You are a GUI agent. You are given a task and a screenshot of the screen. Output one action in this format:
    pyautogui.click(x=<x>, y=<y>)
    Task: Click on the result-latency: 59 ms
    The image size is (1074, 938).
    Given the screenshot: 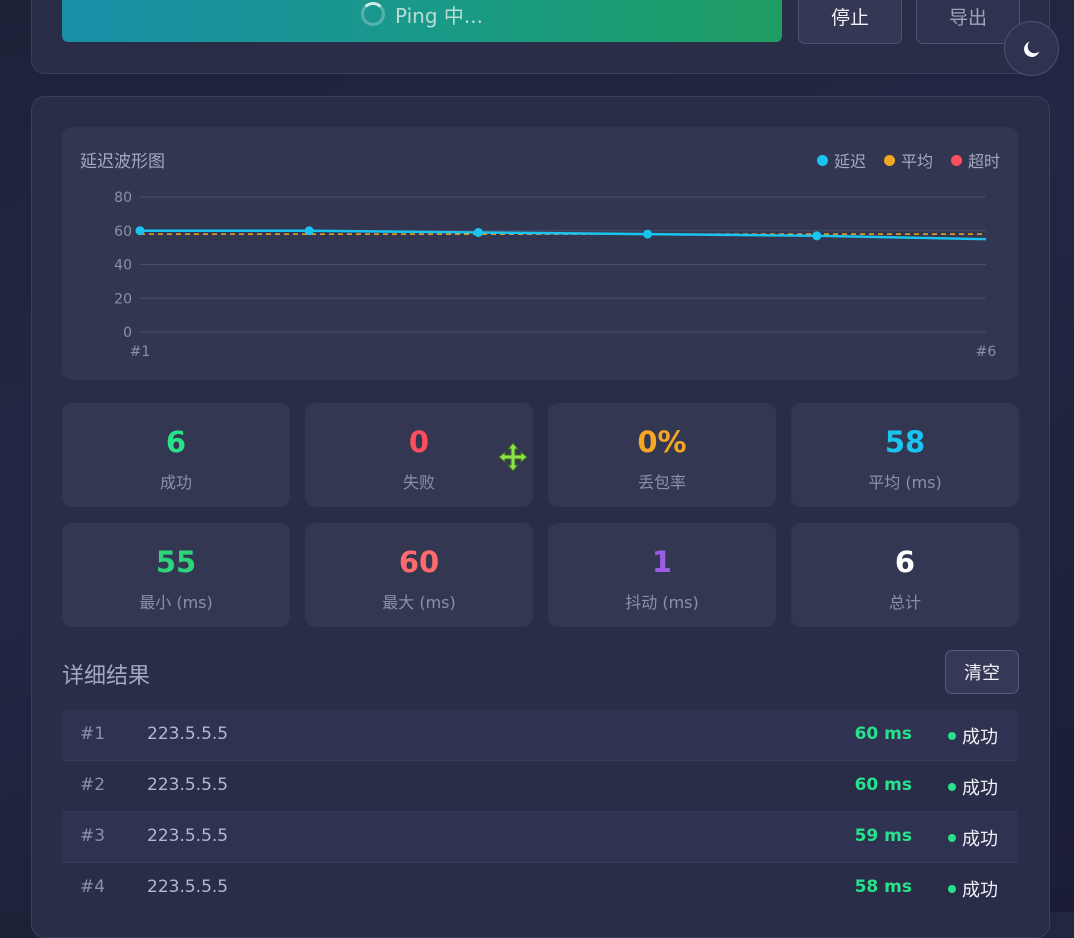 What is the action you would take?
    pyautogui.click(x=883, y=836)
    